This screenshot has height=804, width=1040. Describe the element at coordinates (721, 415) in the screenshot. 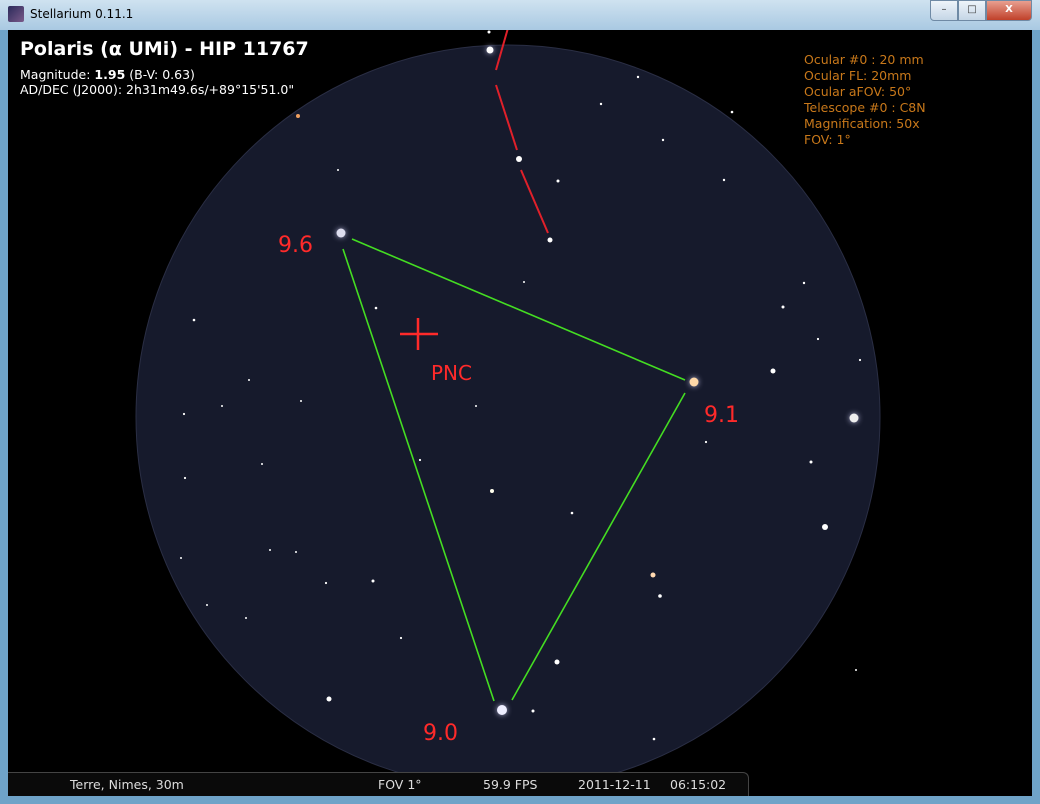

I see `annotation-magnitude-b: 9.1` at that location.